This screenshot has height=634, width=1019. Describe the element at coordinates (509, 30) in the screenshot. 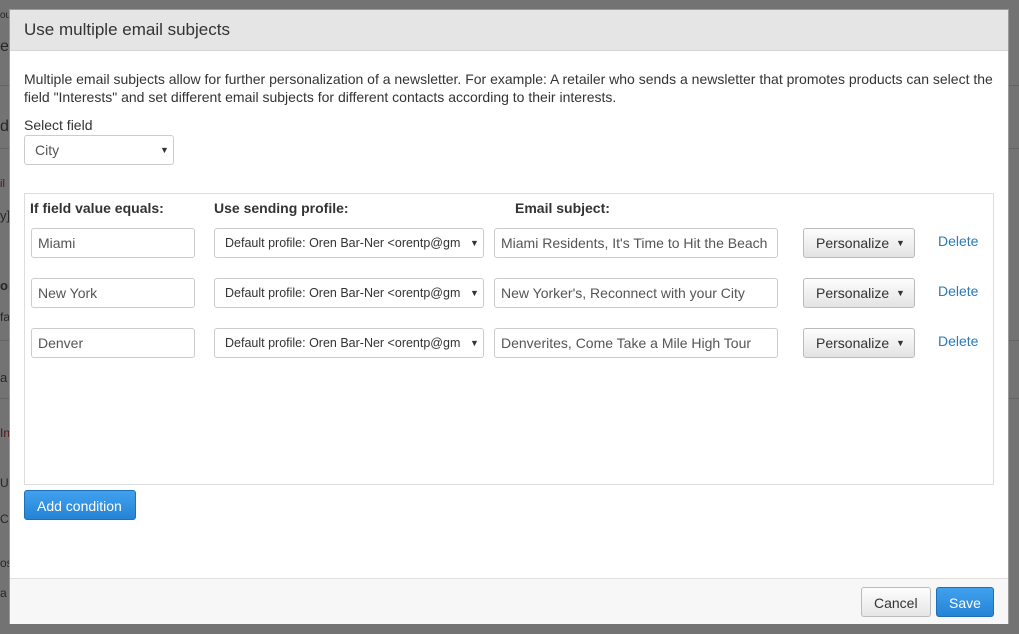

I see `dialog-header: Use multiple email subjects` at that location.